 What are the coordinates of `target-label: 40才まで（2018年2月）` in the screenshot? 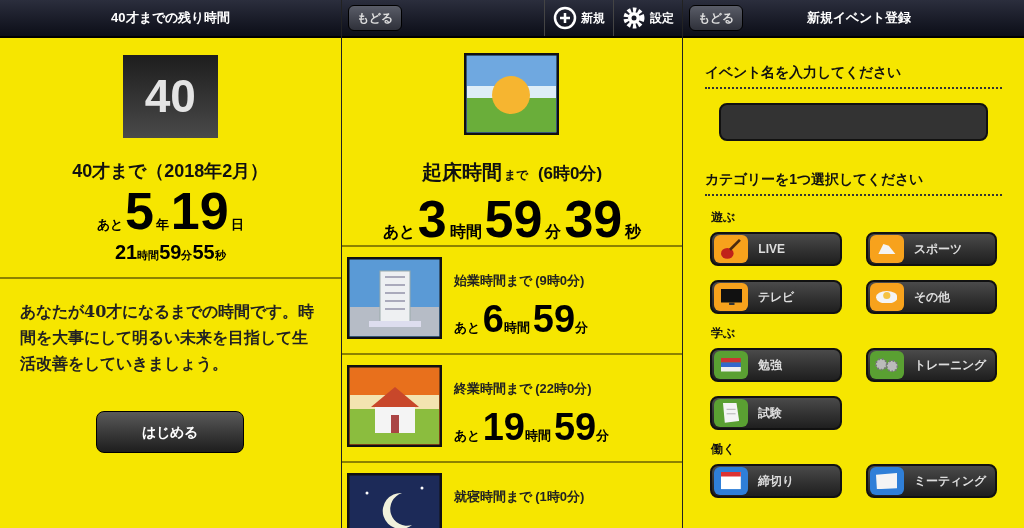 It's located at (170, 171).